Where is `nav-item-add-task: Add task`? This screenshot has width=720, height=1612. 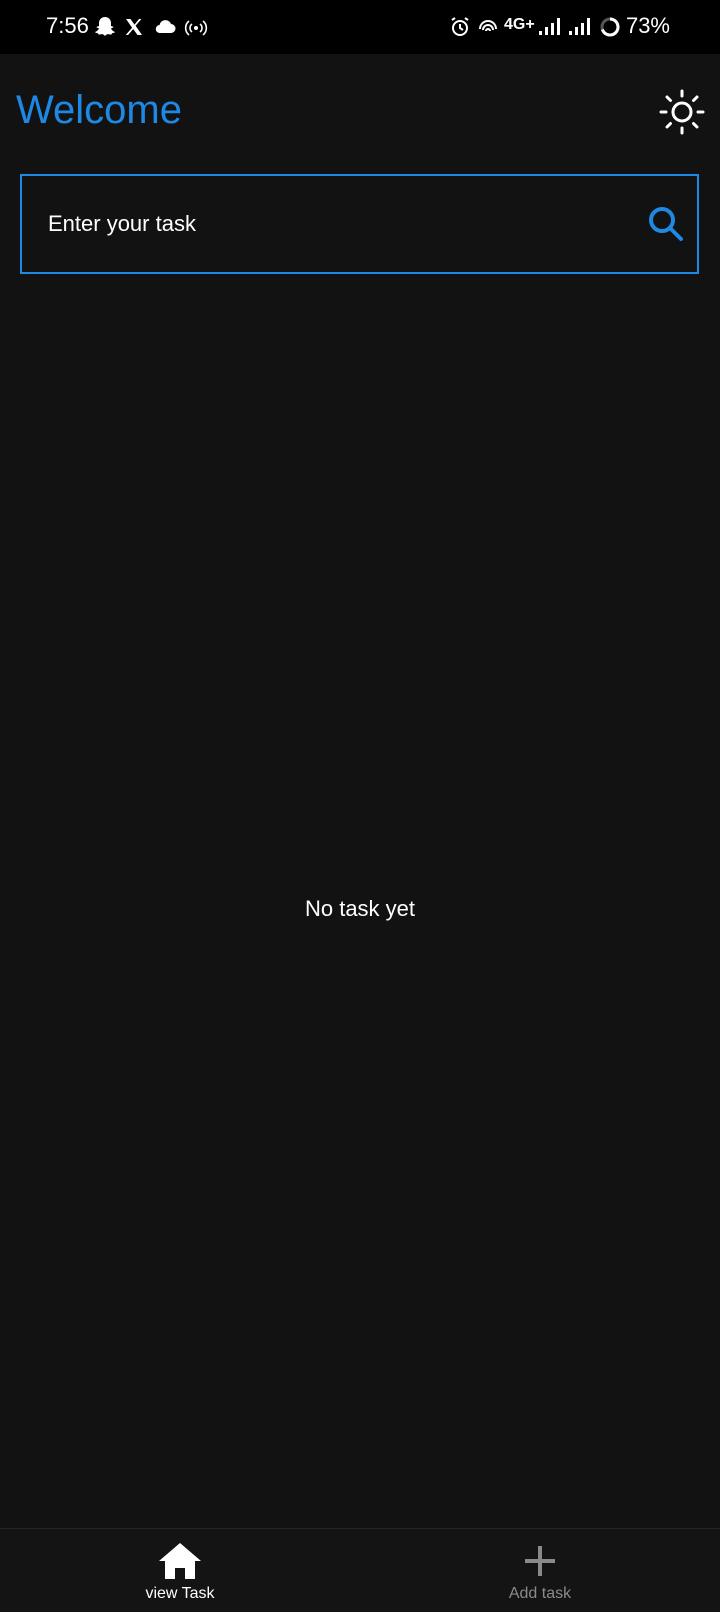 nav-item-add-task: Add task is located at coordinates (540, 1570).